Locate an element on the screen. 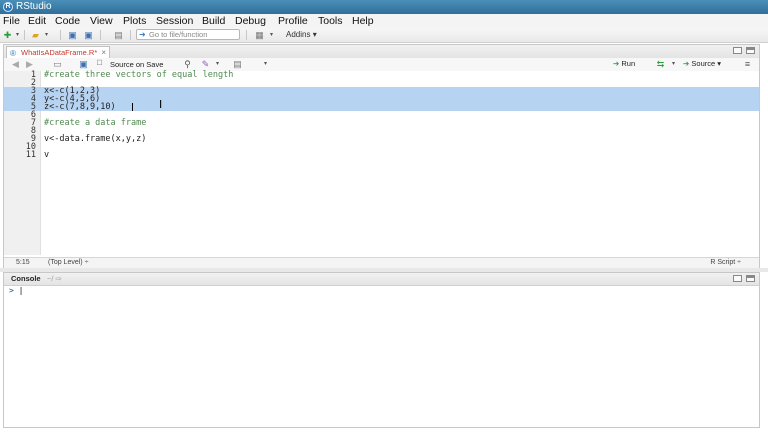  go-to-arrow-icon: ➜ is located at coordinates (142, 34).